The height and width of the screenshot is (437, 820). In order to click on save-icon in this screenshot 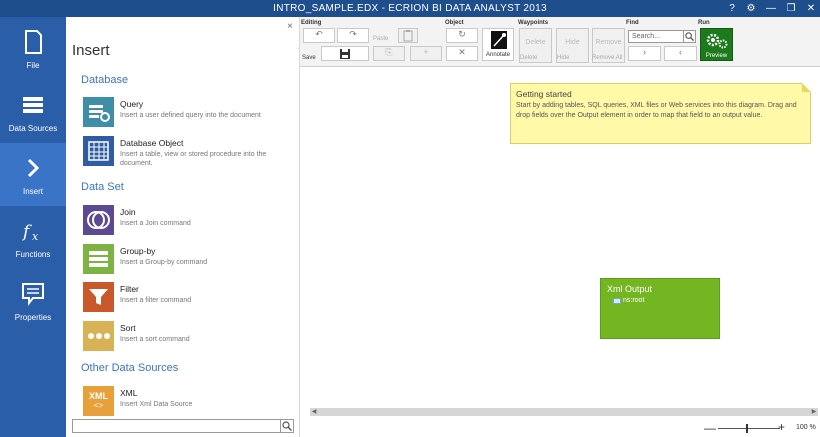, I will do `click(345, 54)`.